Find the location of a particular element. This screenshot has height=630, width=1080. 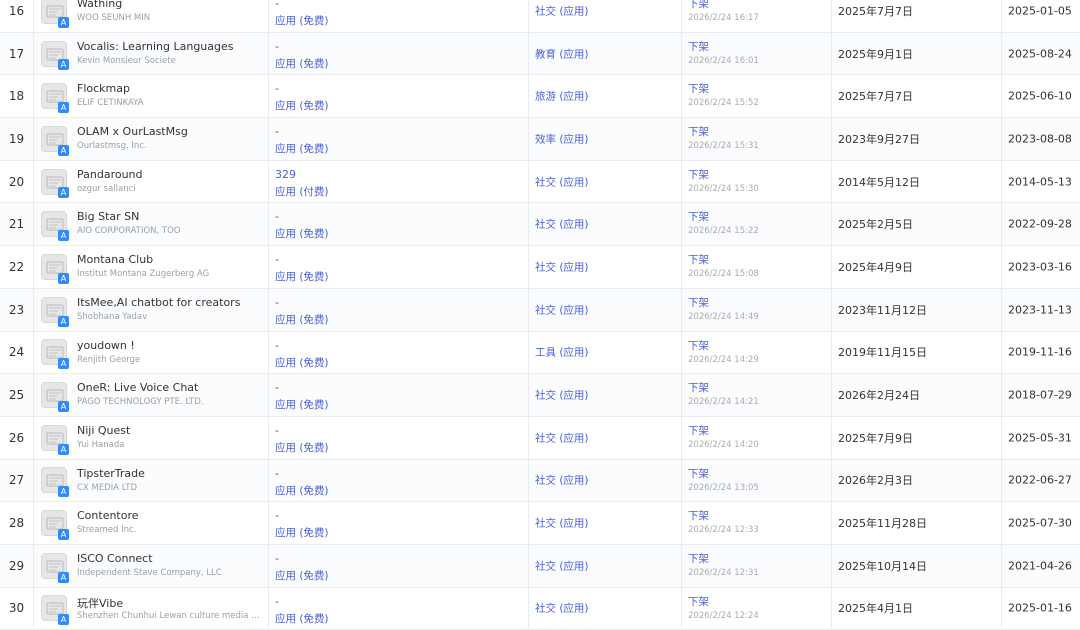

category-link: 效率 (应用) is located at coordinates (562, 138).